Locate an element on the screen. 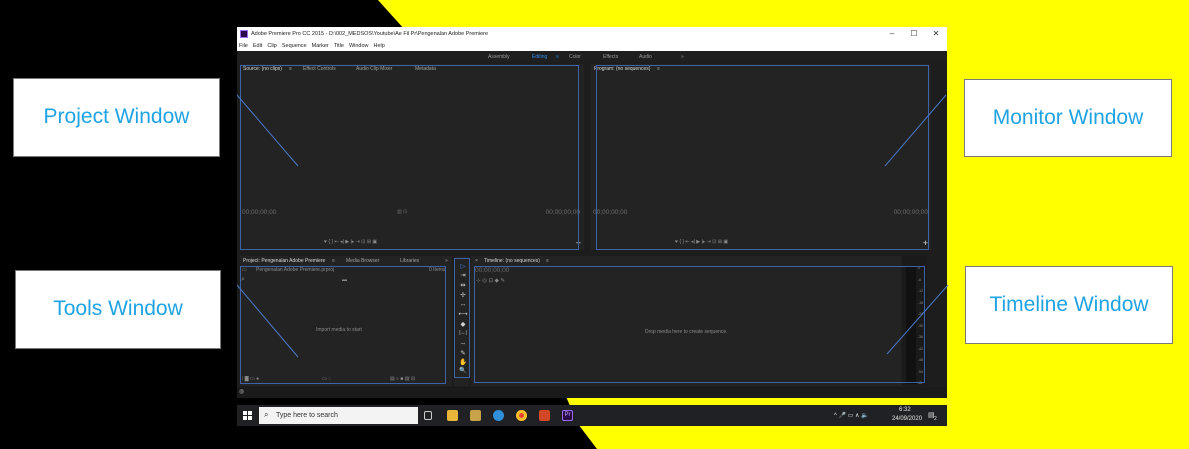 The height and width of the screenshot is (449, 1189). tray-time: 6:32 is located at coordinates (905, 410).